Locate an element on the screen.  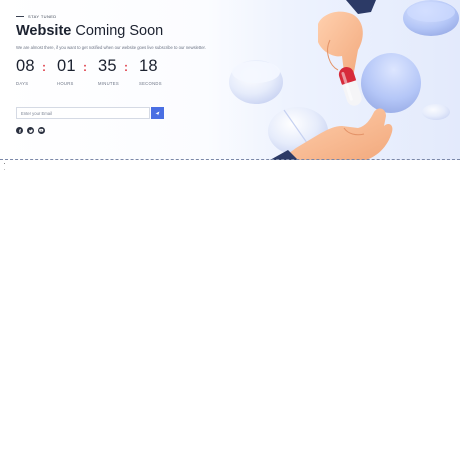
days-value: 08 is located at coordinates (25, 66).